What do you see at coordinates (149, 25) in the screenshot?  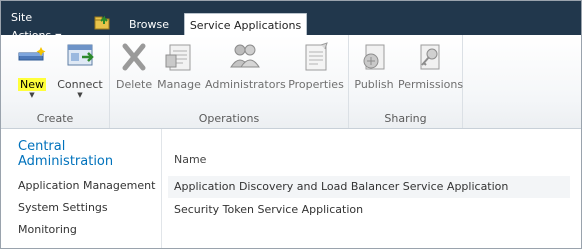 I see `tab-browse: Browse` at bounding box center [149, 25].